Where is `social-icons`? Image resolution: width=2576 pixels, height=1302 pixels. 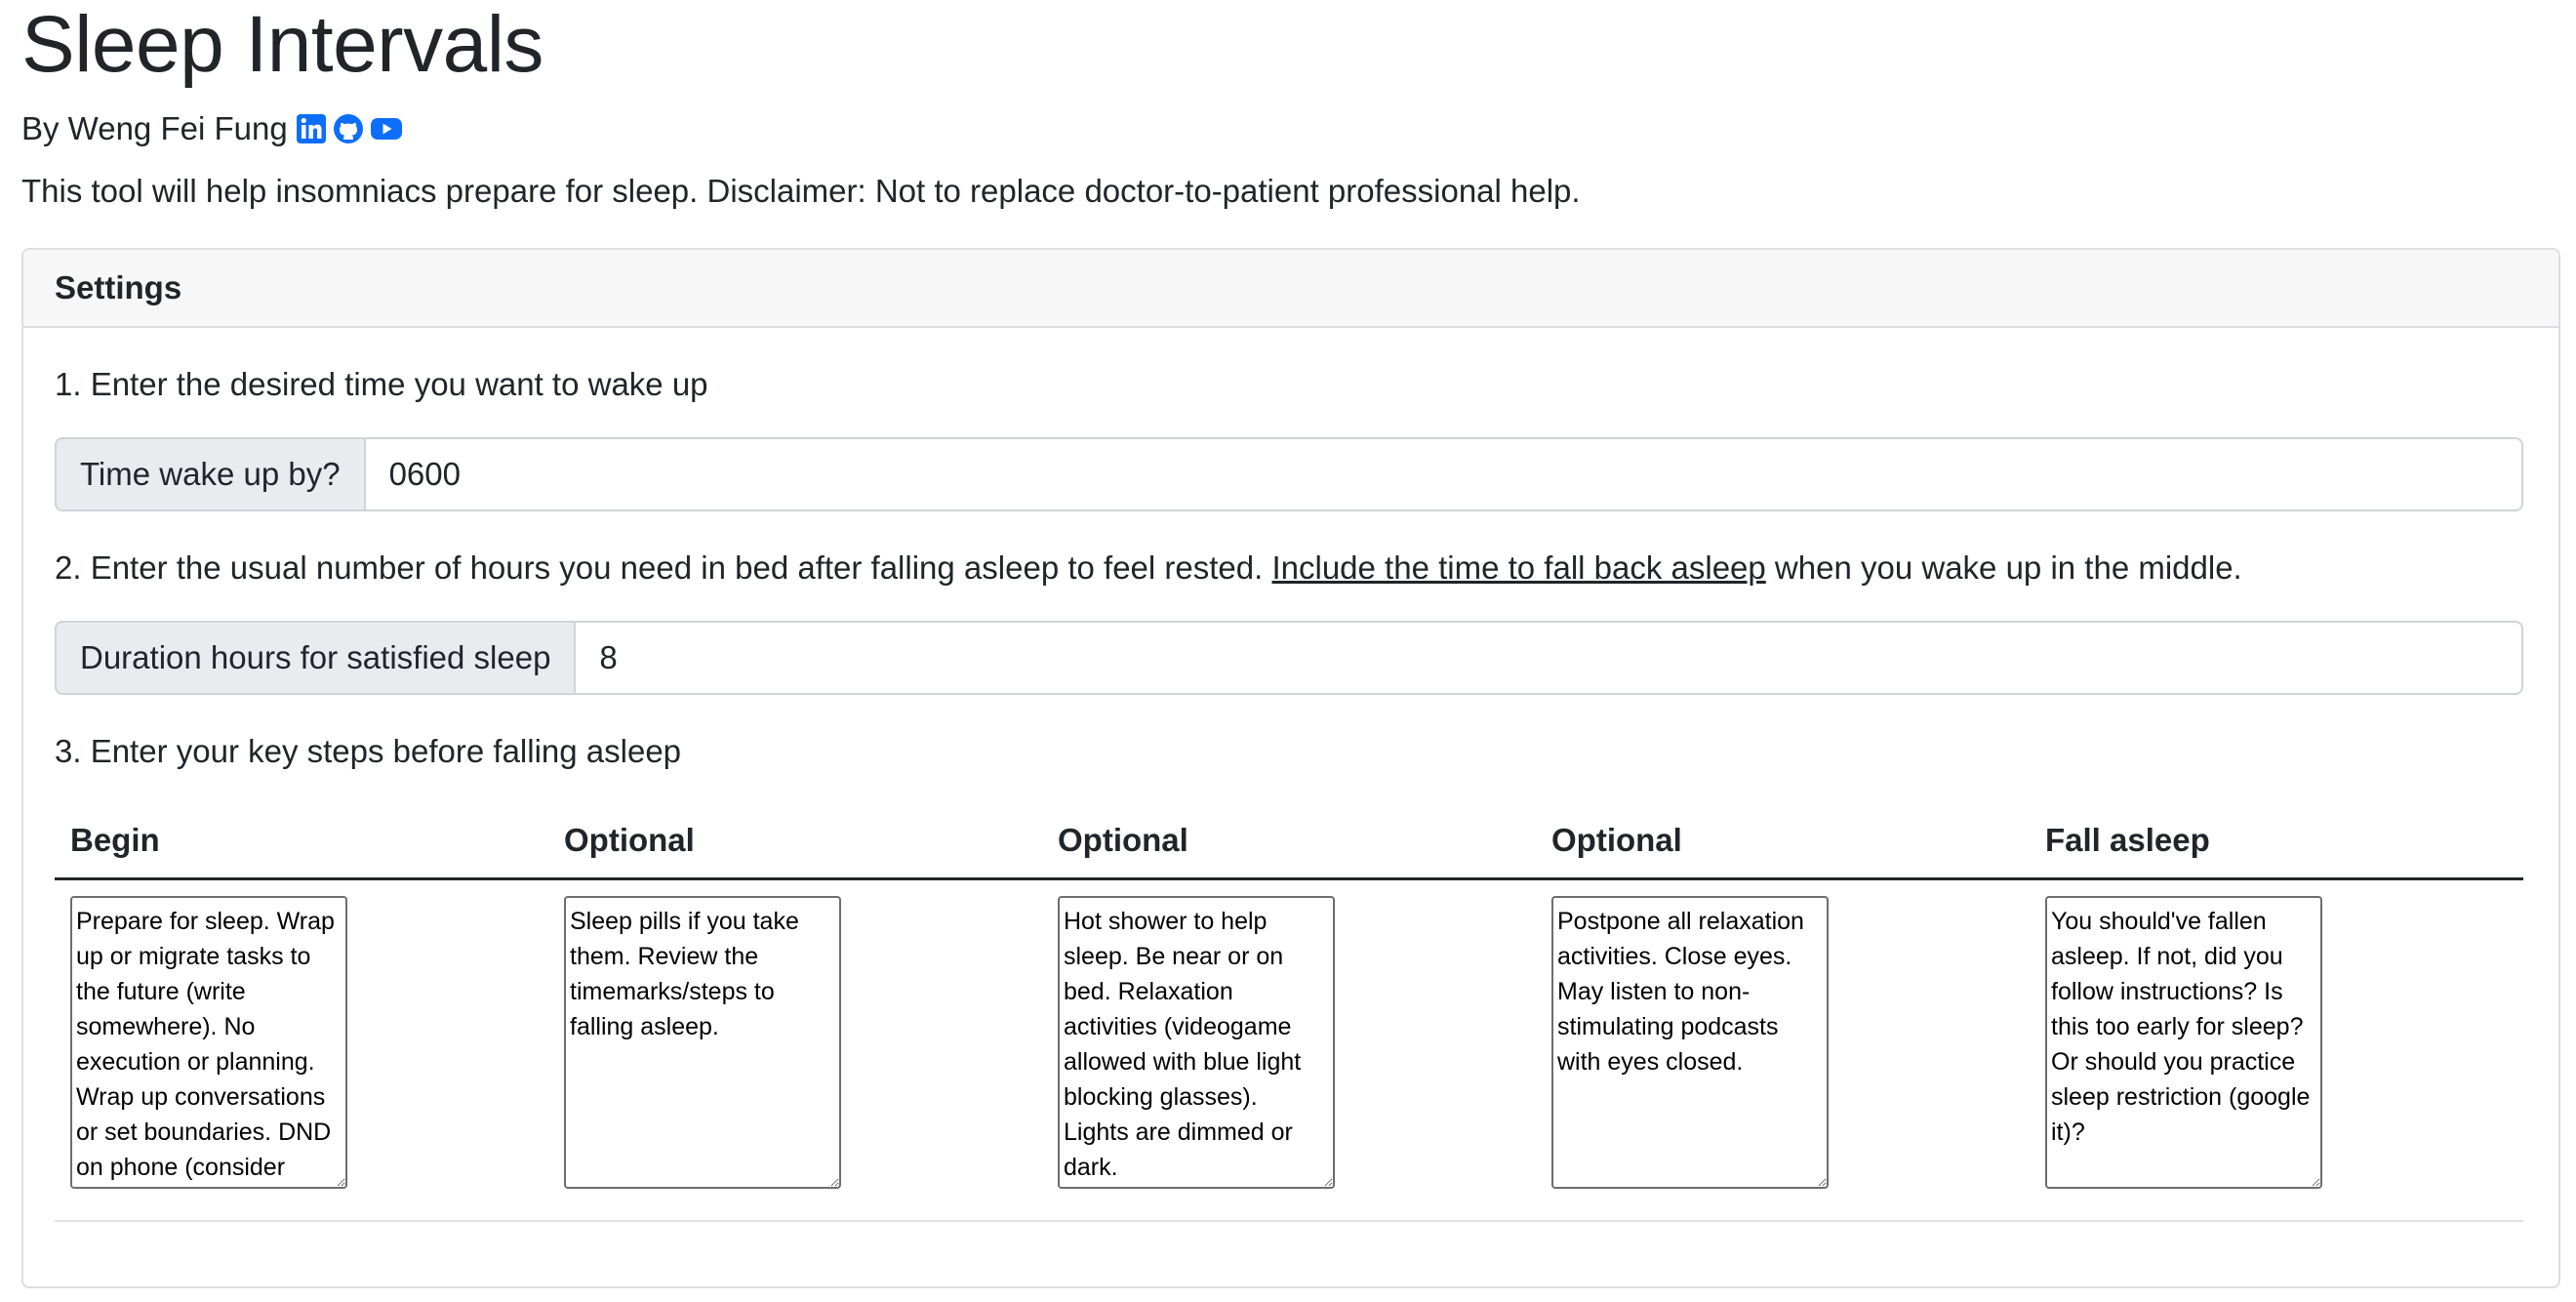
social-icons is located at coordinates (349, 129).